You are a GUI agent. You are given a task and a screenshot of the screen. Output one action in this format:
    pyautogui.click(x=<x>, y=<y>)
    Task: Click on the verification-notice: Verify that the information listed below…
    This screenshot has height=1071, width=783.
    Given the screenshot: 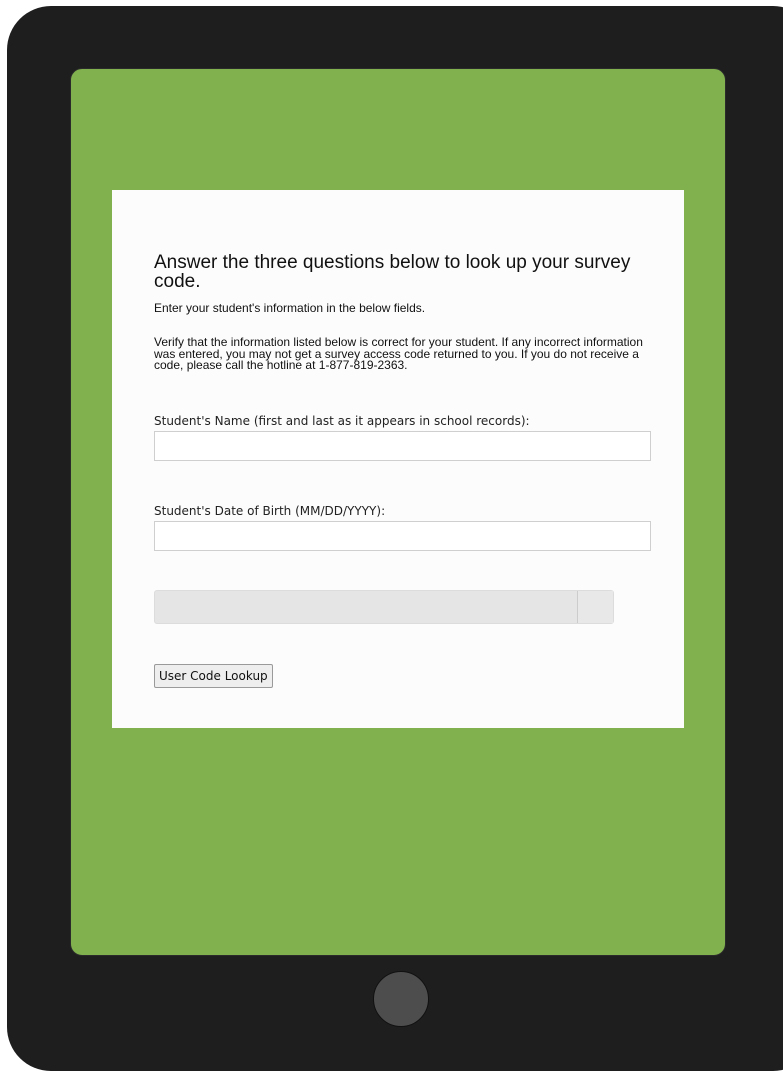 What is the action you would take?
    pyautogui.click(x=398, y=353)
    